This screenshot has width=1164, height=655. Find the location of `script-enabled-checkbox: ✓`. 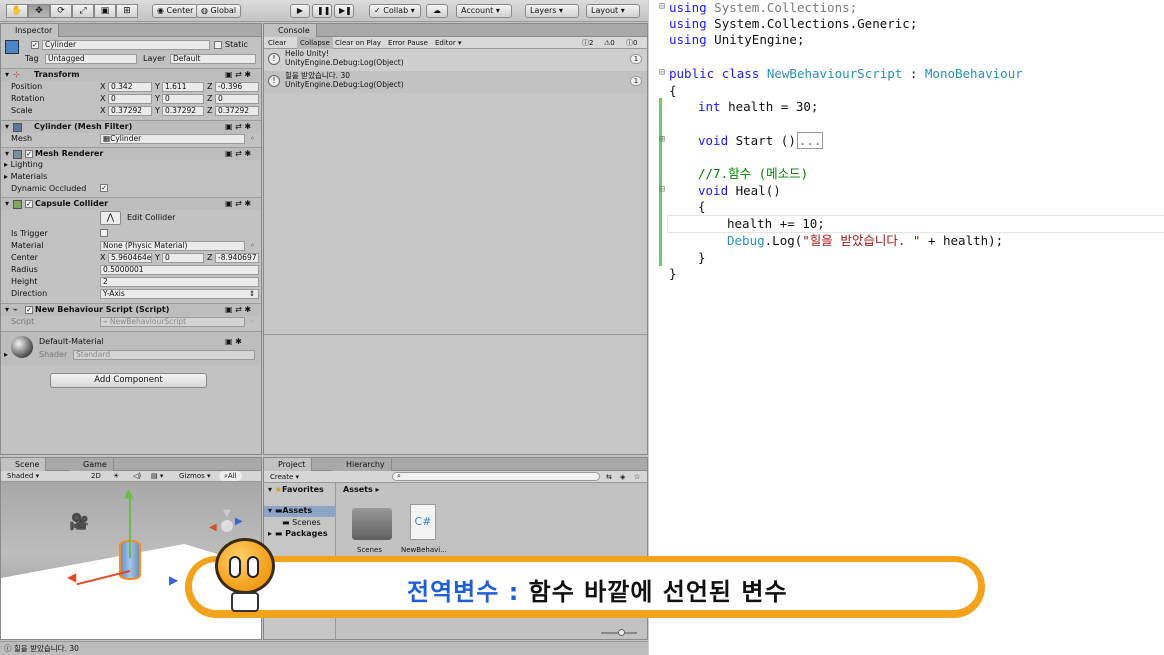

script-enabled-checkbox: ✓ is located at coordinates (29, 310).